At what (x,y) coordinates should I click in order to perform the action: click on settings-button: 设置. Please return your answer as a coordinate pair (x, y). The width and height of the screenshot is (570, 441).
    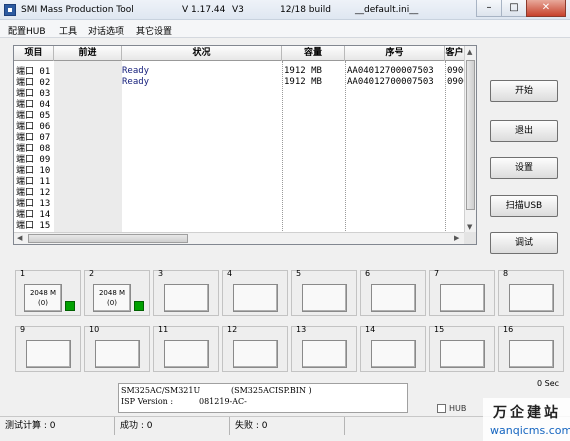
    Looking at the image, I should click on (524, 168).